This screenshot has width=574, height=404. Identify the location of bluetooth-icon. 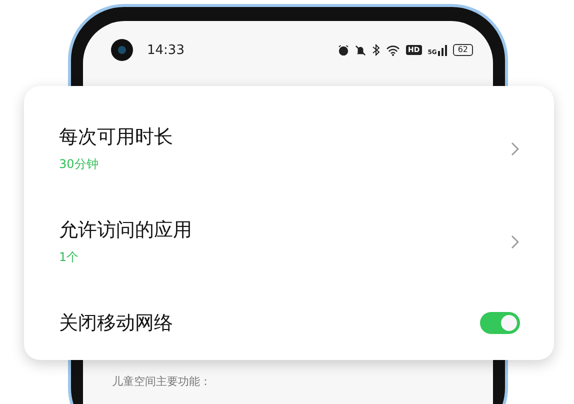
(376, 50).